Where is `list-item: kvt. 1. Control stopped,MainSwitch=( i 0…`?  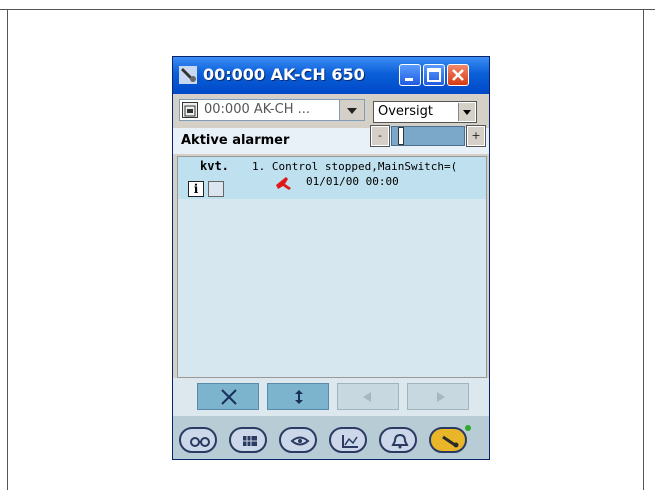
list-item: kvt. 1. Control stopped,MainSwitch=( i 0… is located at coordinates (332, 178).